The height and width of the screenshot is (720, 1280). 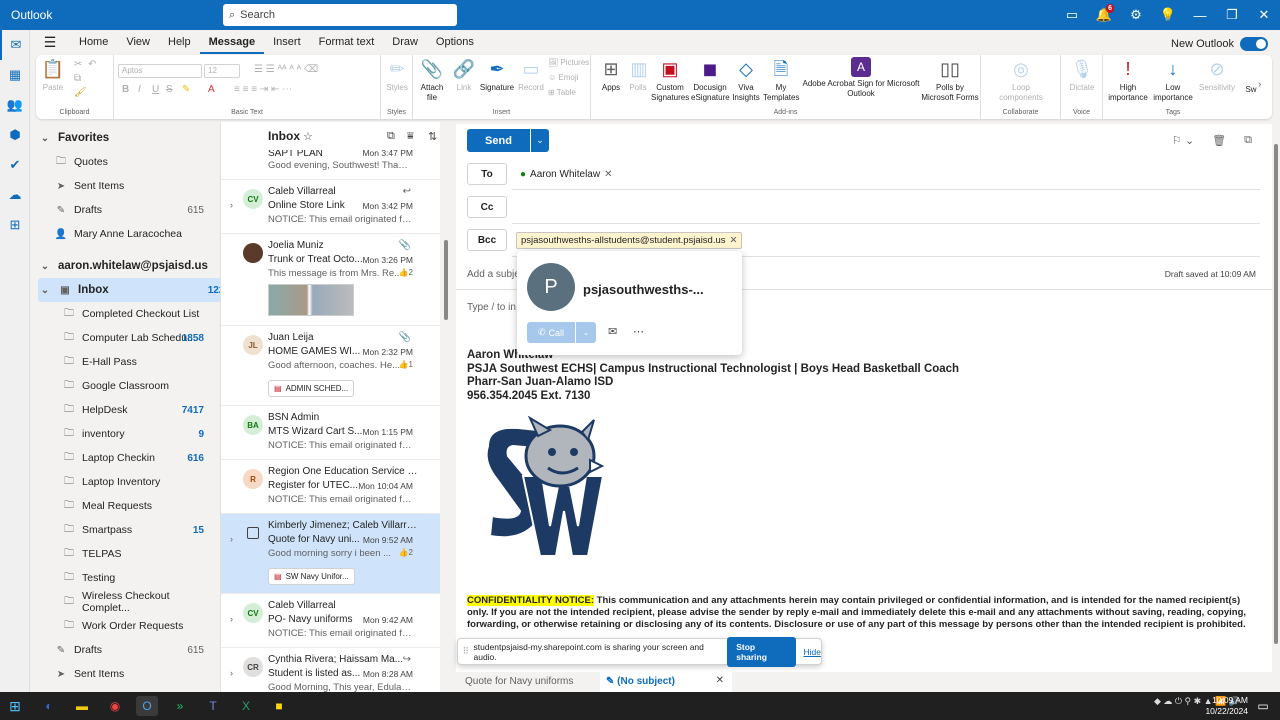 What do you see at coordinates (1072, 15) in the screenshot?
I see `my-day-icon: ▭` at bounding box center [1072, 15].